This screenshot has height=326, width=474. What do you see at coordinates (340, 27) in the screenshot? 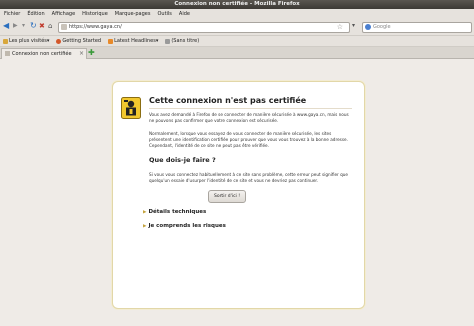
I see `bookmark-star-icon: ☆` at bounding box center [340, 27].